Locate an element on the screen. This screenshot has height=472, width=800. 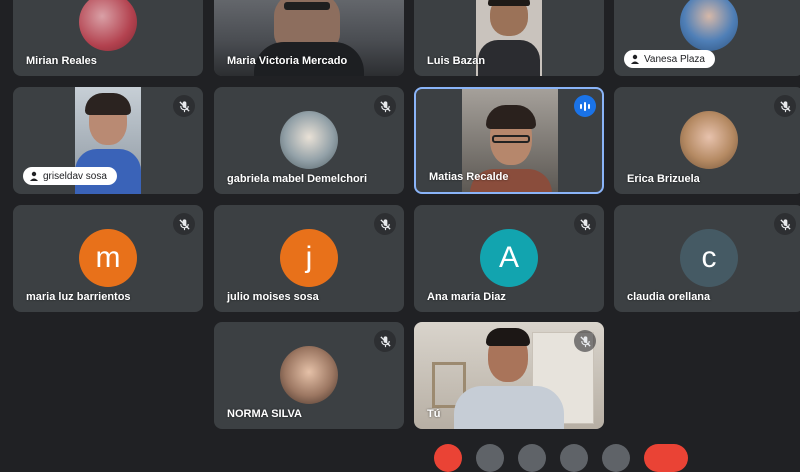
participant-name: julio moises sosa is located at coordinates (273, 297).